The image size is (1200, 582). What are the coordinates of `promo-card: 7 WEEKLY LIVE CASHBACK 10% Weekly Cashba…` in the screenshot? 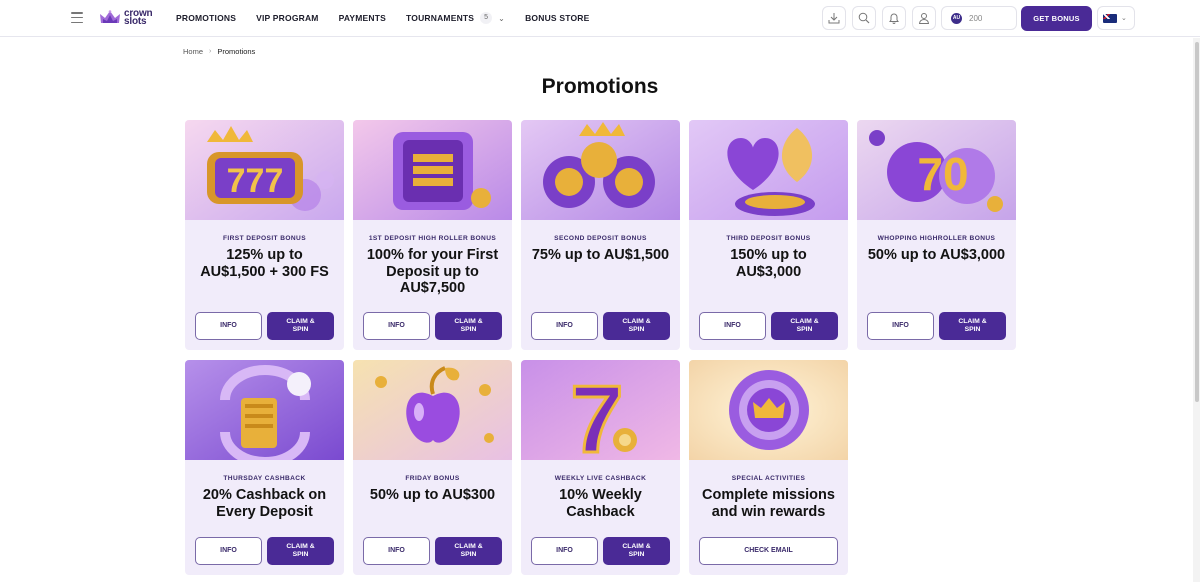 It's located at (600, 467).